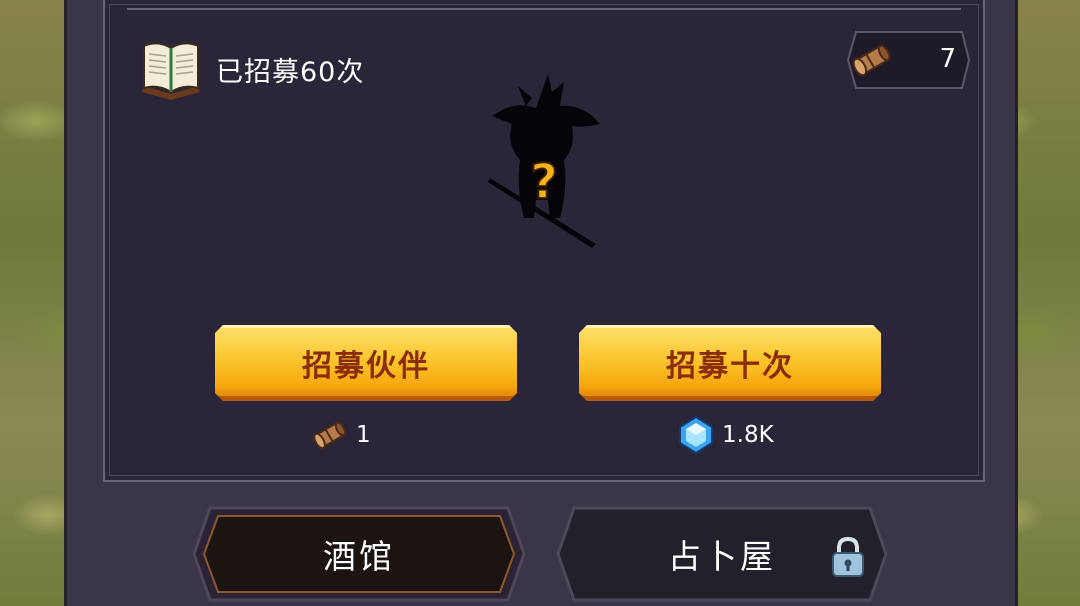 Image resolution: width=1080 pixels, height=606 pixels. I want to click on recruit-ten-cost: 1.8K, so click(725, 435).